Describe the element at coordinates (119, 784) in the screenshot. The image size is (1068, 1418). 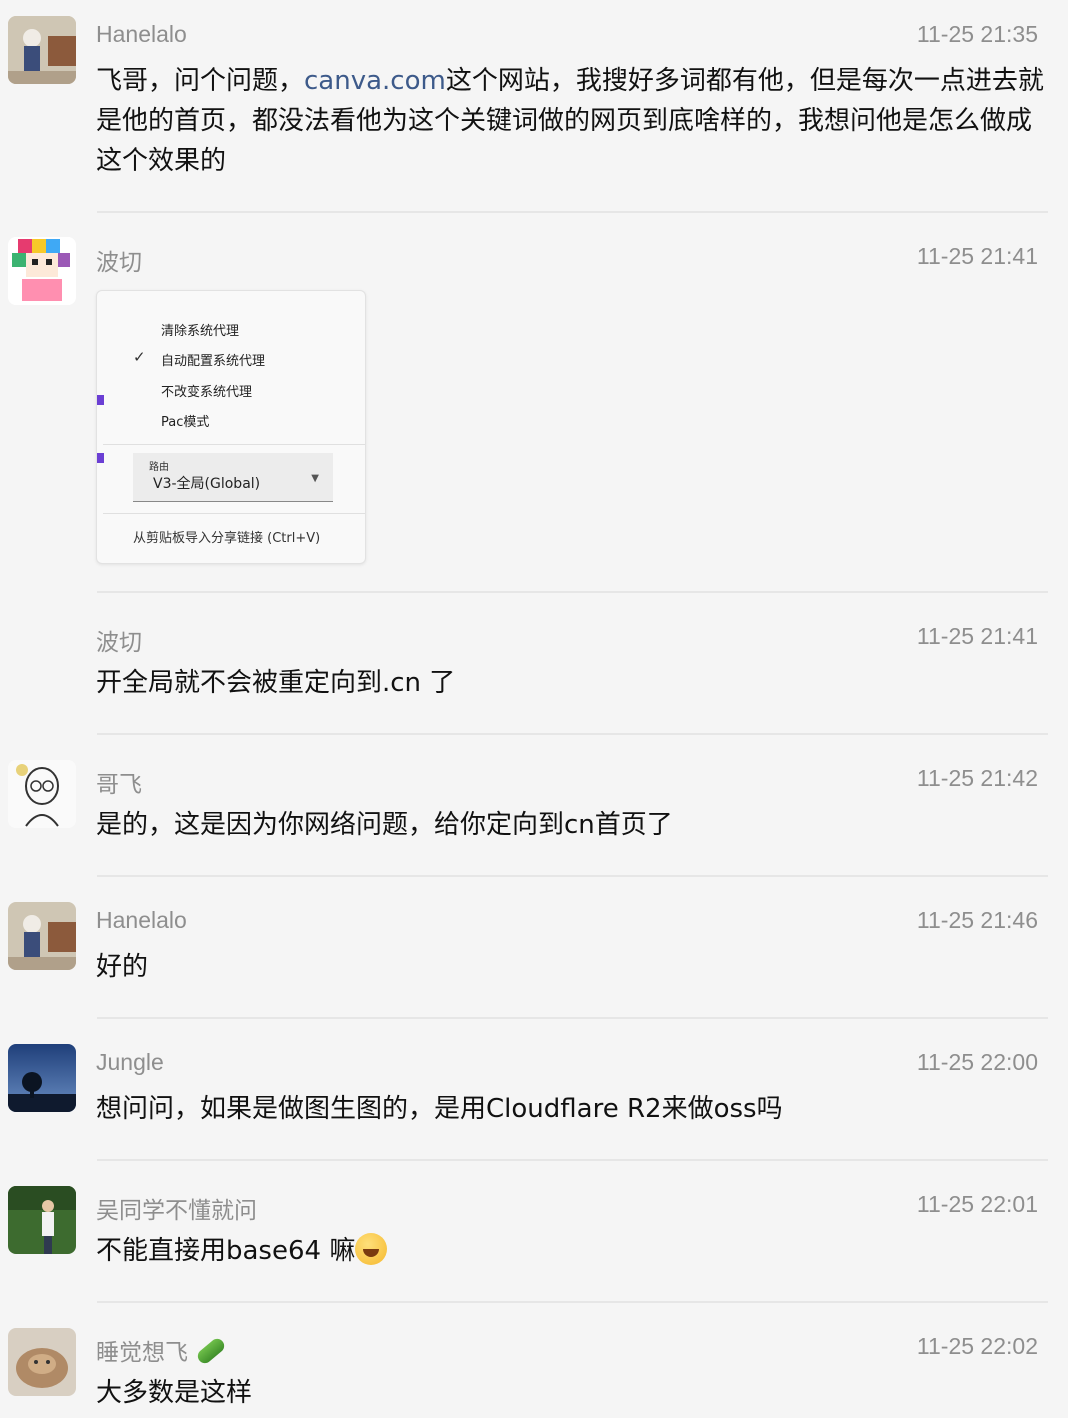
I see `sender-name: 哥飞` at that location.